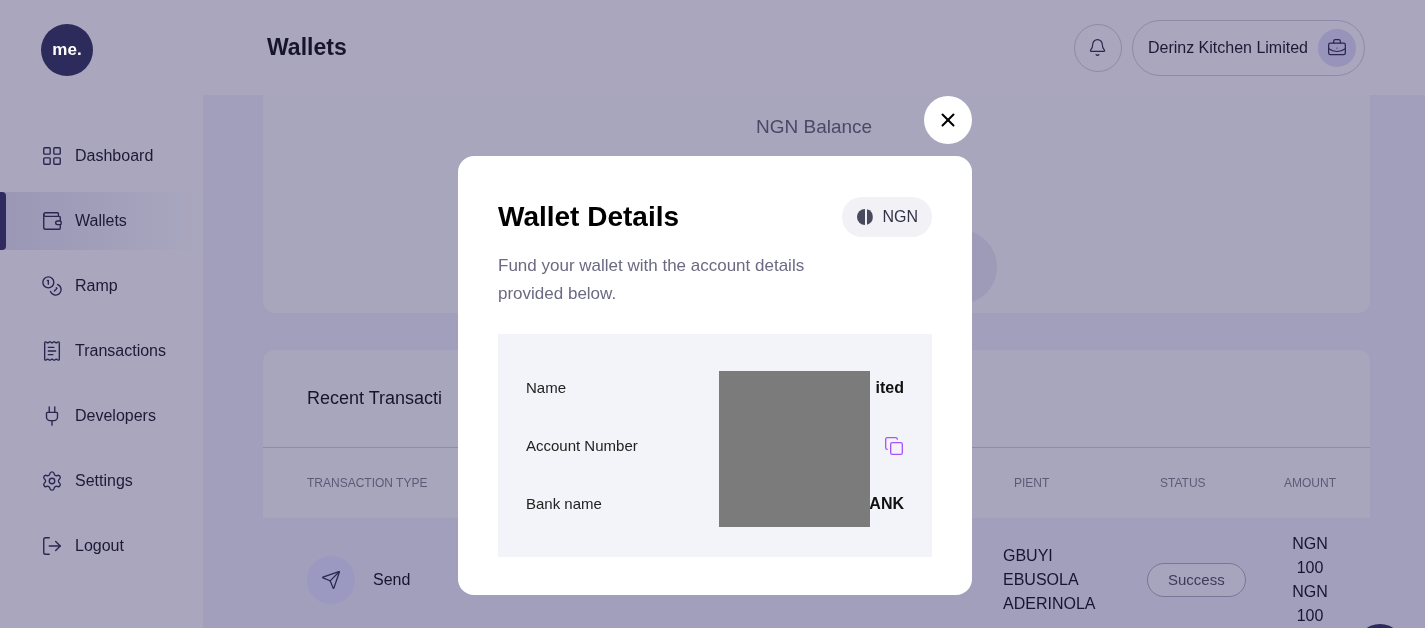  Describe the element at coordinates (392, 580) in the screenshot. I see `table-cell-text: Send` at that location.